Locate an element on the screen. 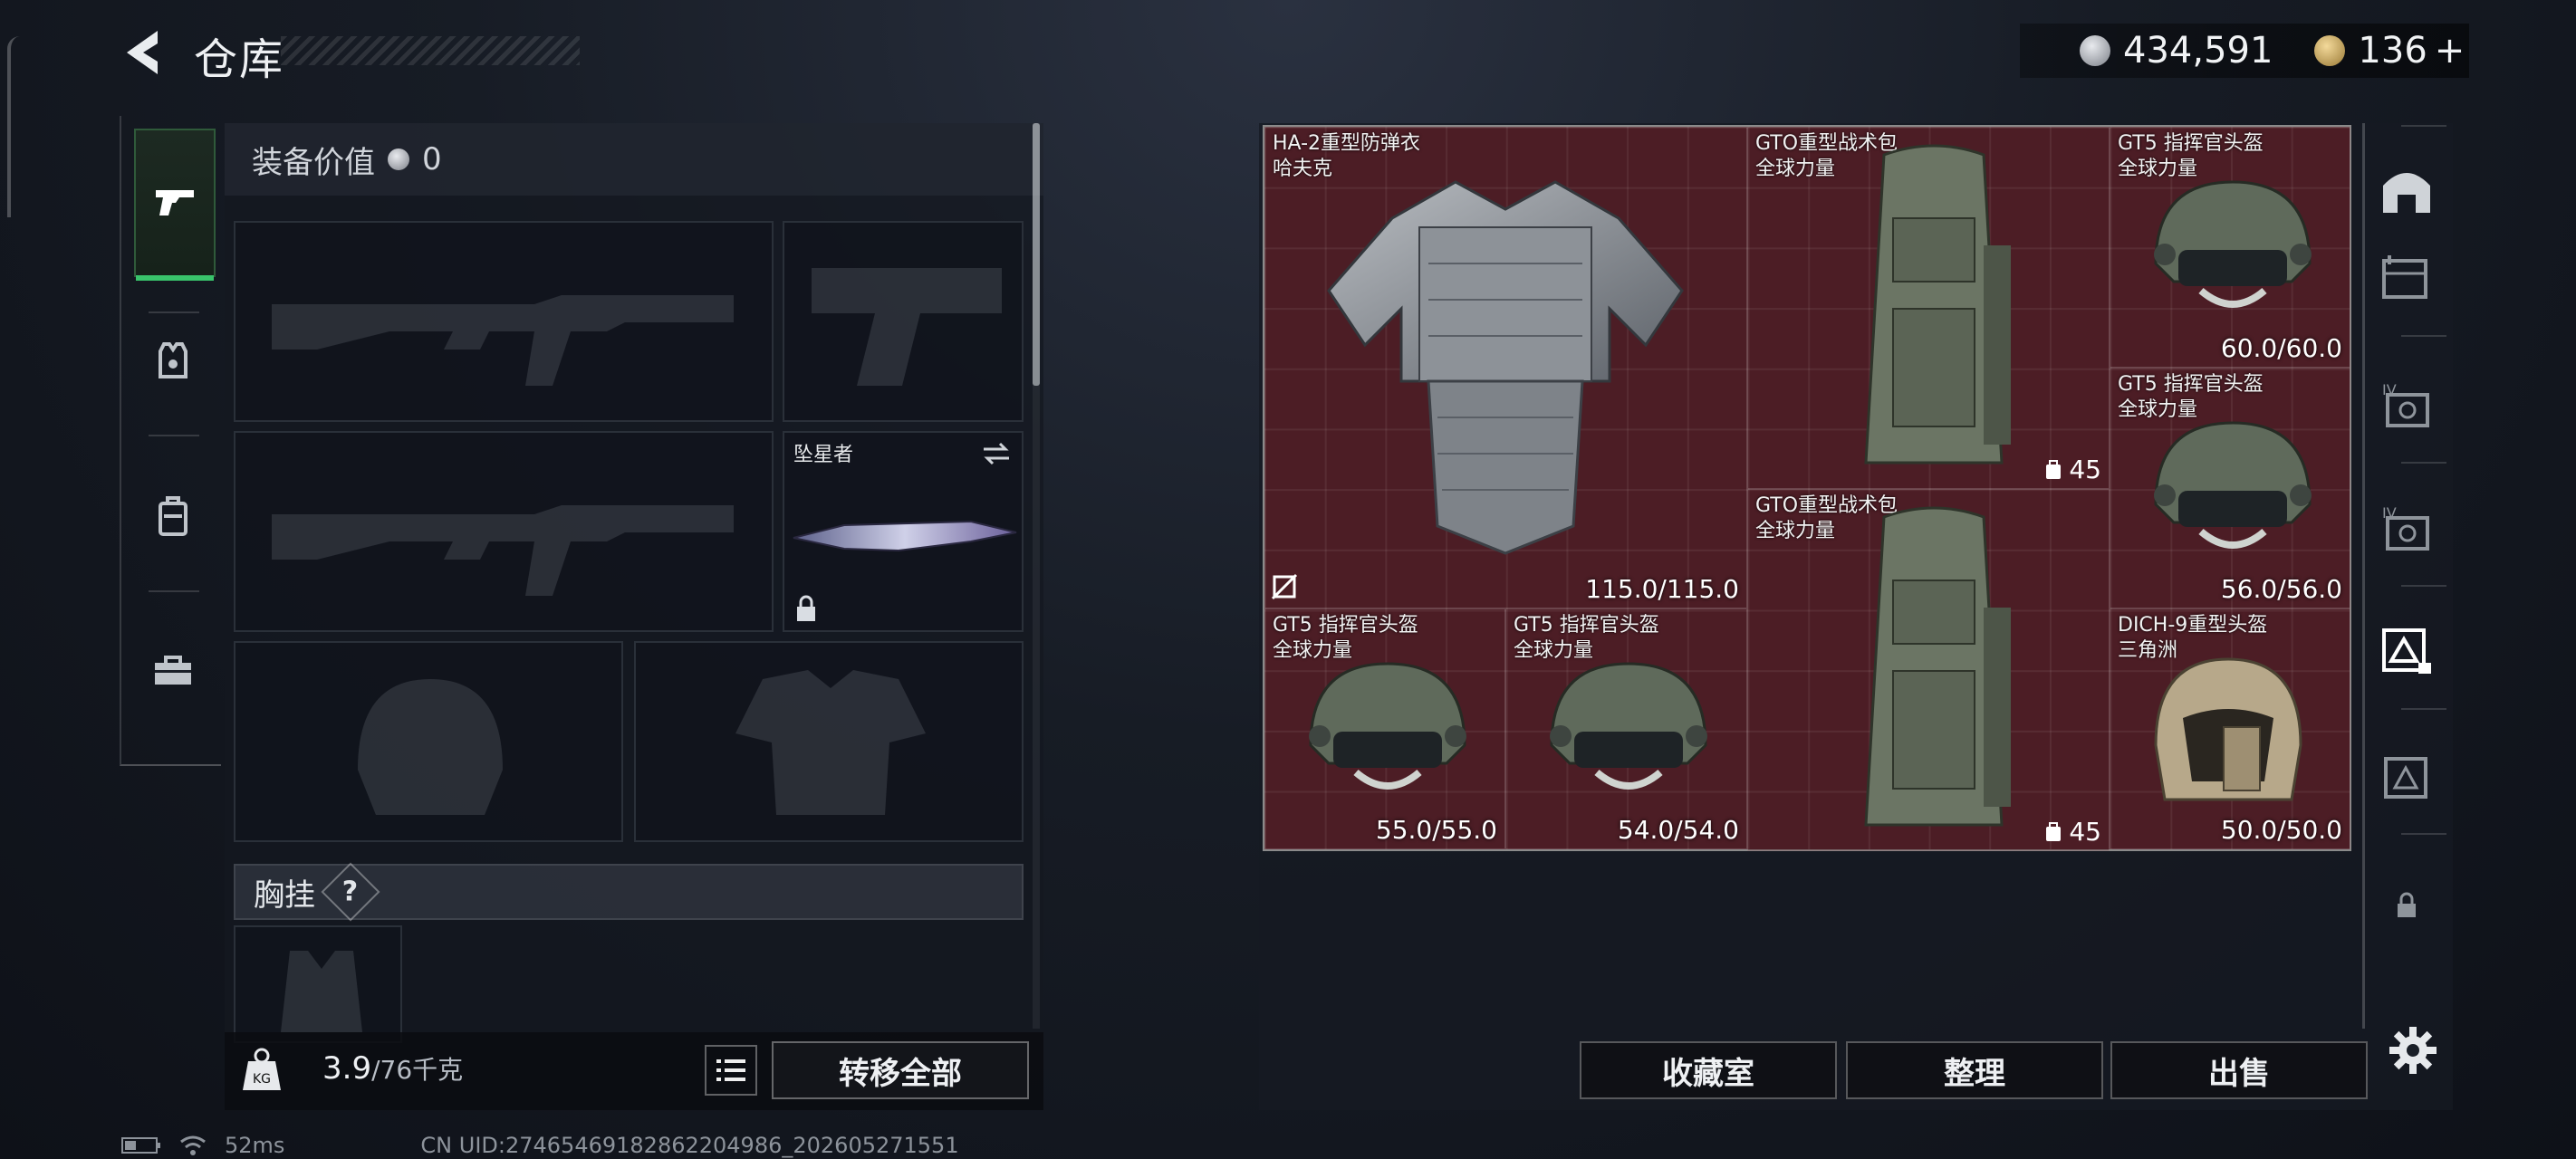 Image resolution: width=2576 pixels, height=1159 pixels. premium-currency-icon is located at coordinates (2330, 50).